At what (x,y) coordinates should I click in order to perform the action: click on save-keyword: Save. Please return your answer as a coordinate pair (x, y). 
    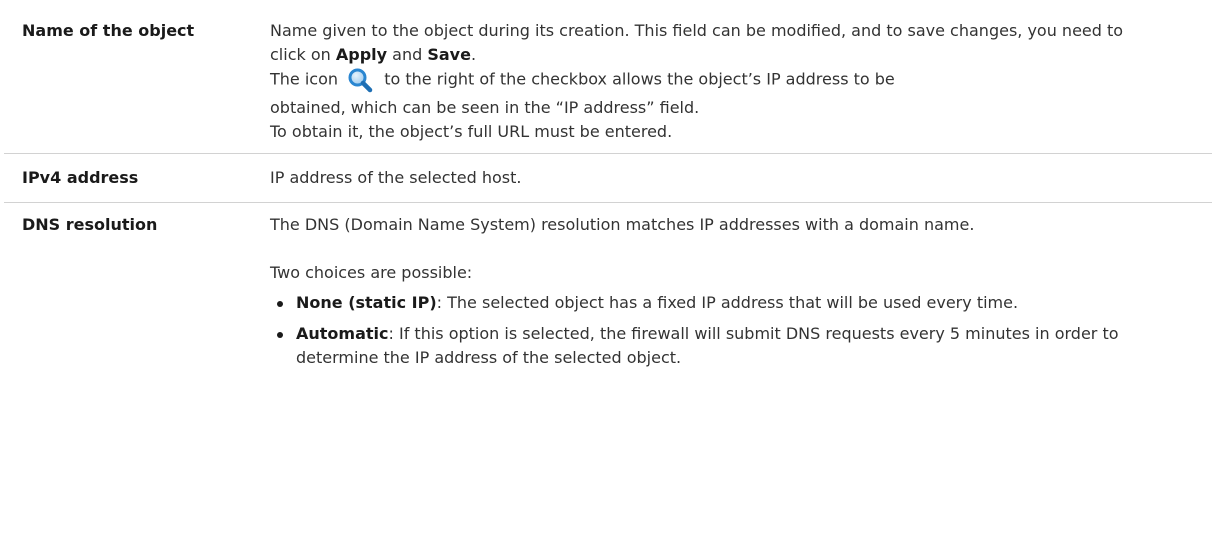
    Looking at the image, I should click on (449, 54).